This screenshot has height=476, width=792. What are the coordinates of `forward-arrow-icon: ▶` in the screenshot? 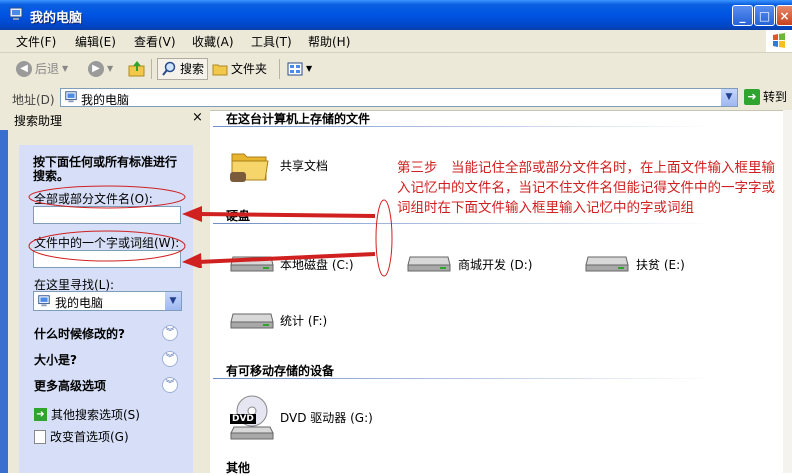 It's located at (96, 69).